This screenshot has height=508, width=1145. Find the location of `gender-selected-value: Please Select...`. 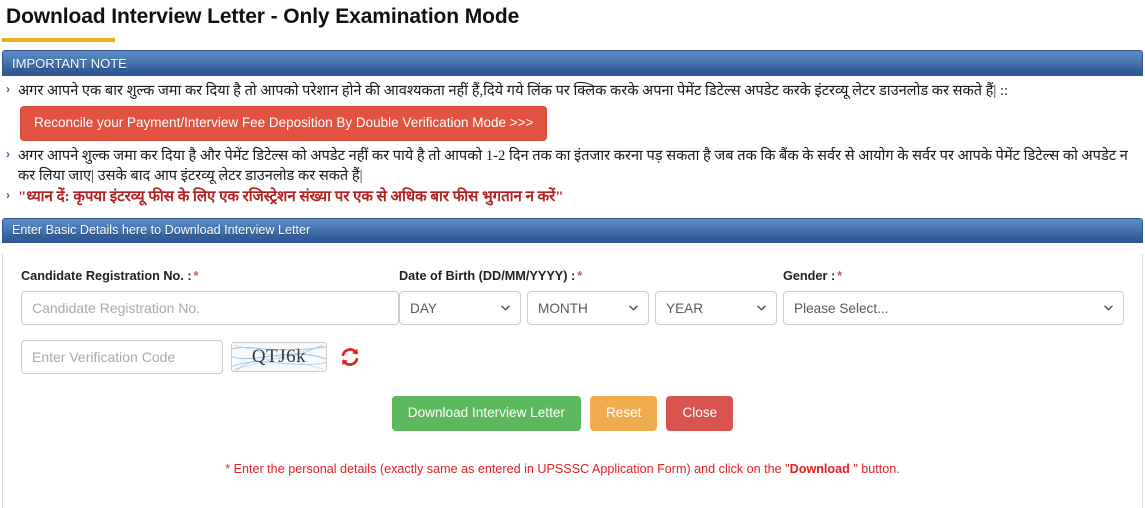

gender-selected-value: Please Select... is located at coordinates (841, 308).